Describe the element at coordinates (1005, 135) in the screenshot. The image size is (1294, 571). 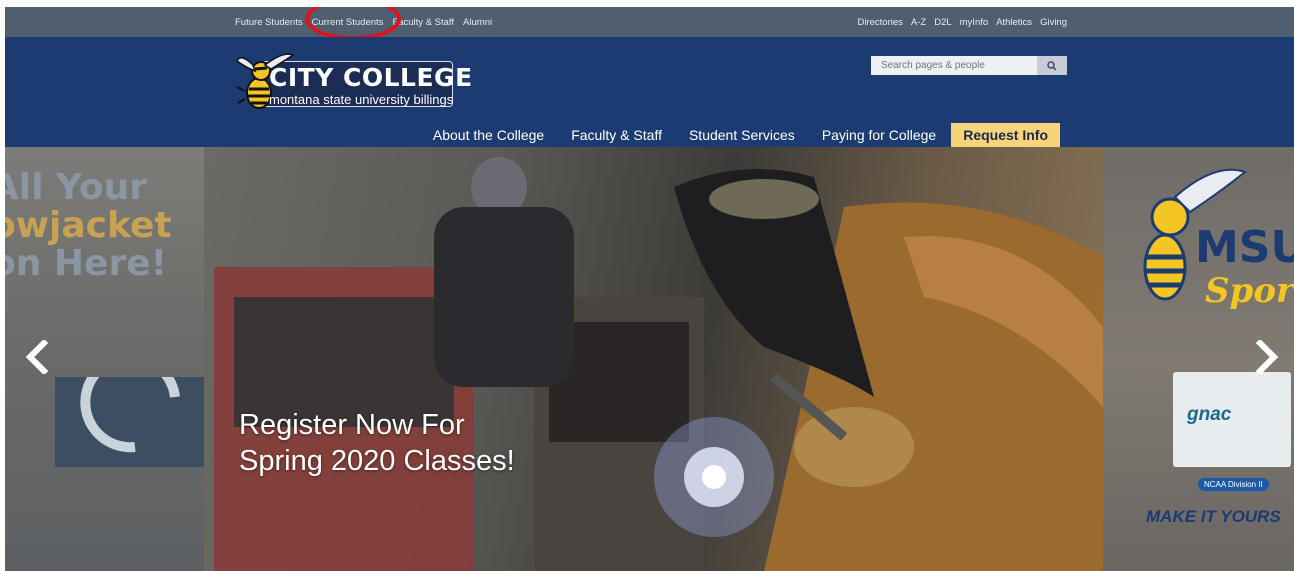
I see `request-info-button: Request Info` at that location.